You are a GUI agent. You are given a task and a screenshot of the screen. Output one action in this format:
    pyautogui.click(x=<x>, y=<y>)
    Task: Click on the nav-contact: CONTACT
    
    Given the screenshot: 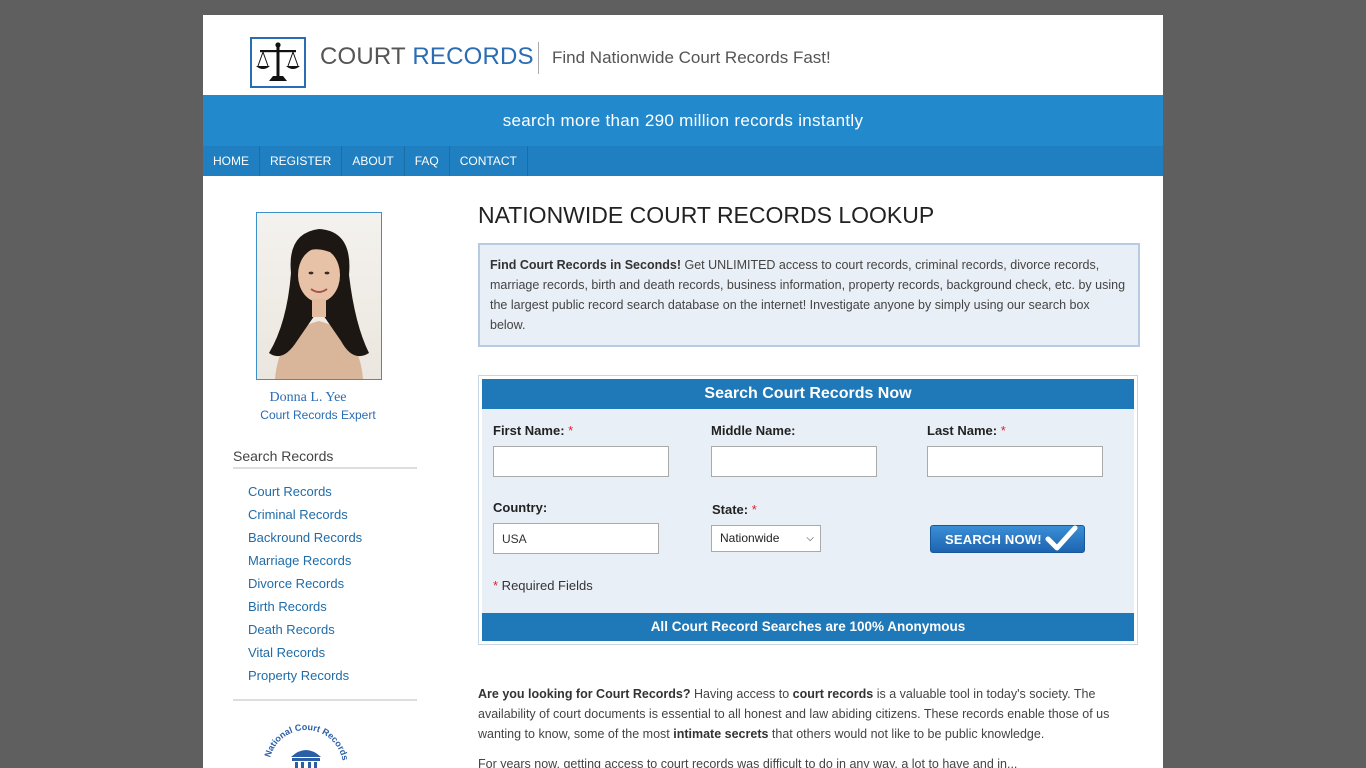 What is the action you would take?
    pyautogui.click(x=489, y=161)
    